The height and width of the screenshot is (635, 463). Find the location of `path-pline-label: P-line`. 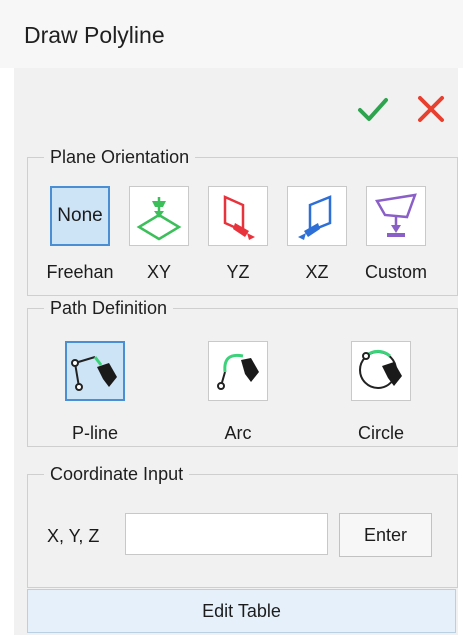

path-pline-label: P-line is located at coordinates (95, 433).